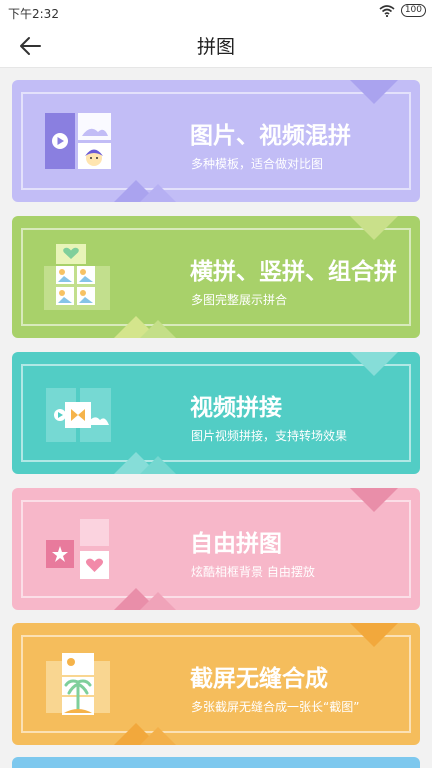  I want to click on status-time: 下午2:32, so click(33, 14).